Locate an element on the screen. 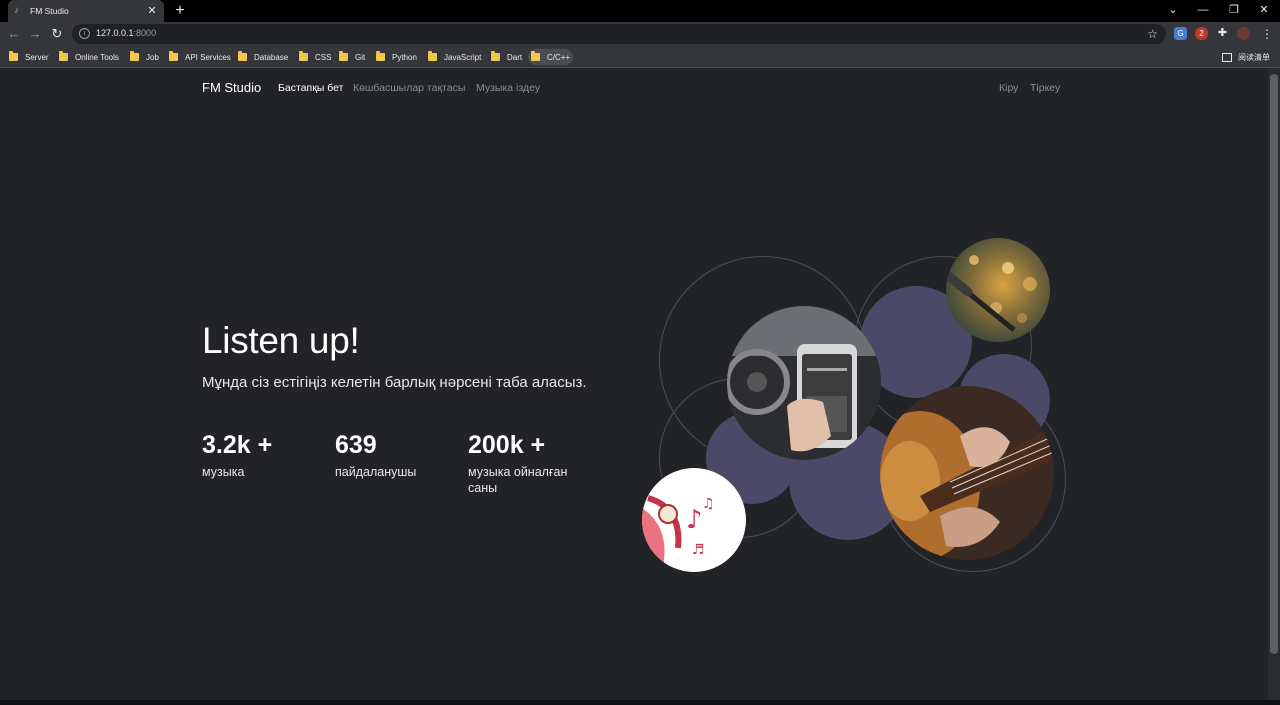 This screenshot has width=1280, height=705. bookmark-folder: Python is located at coordinates (396, 57).